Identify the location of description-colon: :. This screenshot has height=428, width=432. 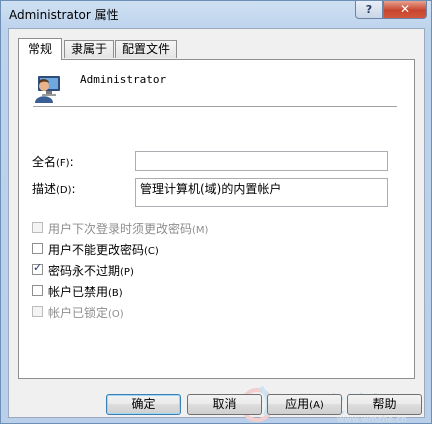
(73, 189).